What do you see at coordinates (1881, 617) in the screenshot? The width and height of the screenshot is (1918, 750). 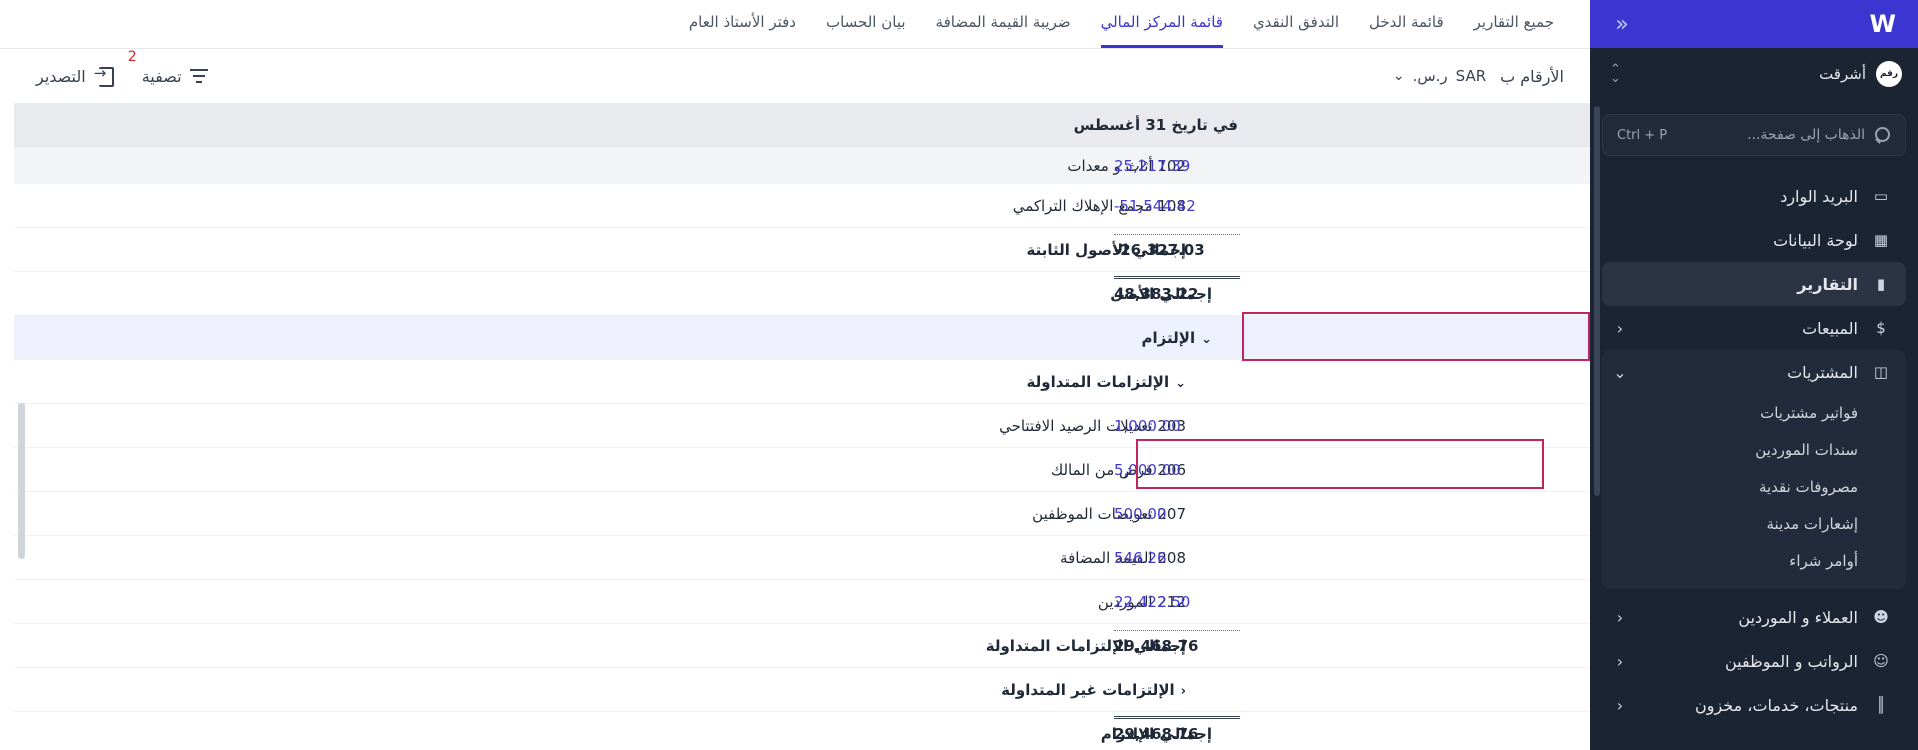 I see `users-icon: ☻` at bounding box center [1881, 617].